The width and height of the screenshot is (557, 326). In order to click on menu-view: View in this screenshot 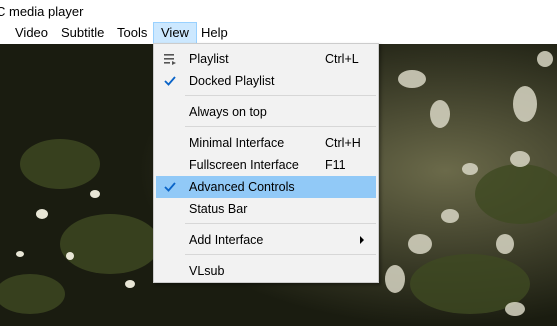, I will do `click(175, 33)`.